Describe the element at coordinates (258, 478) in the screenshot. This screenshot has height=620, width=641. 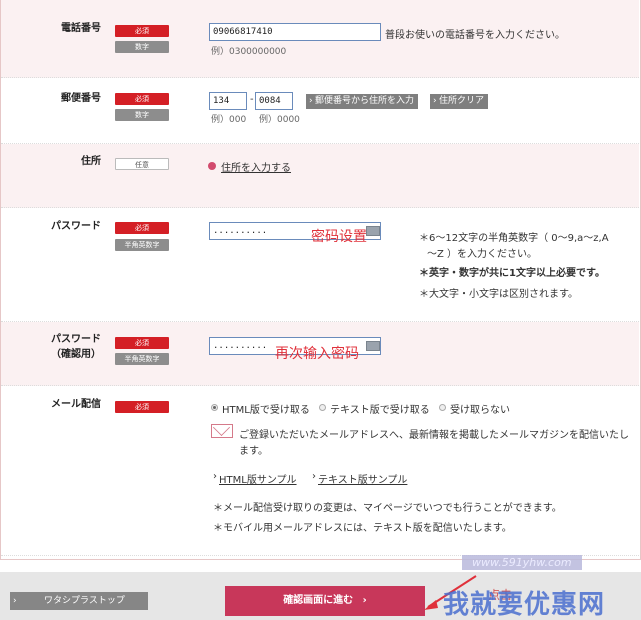
I see `html-sample-link: HTML版サンプル` at that location.